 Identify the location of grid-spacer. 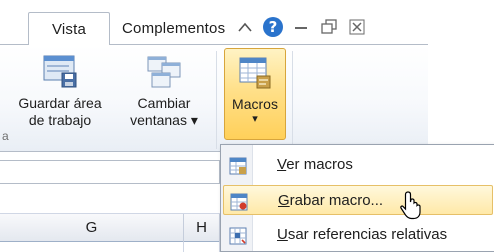
(110, 199).